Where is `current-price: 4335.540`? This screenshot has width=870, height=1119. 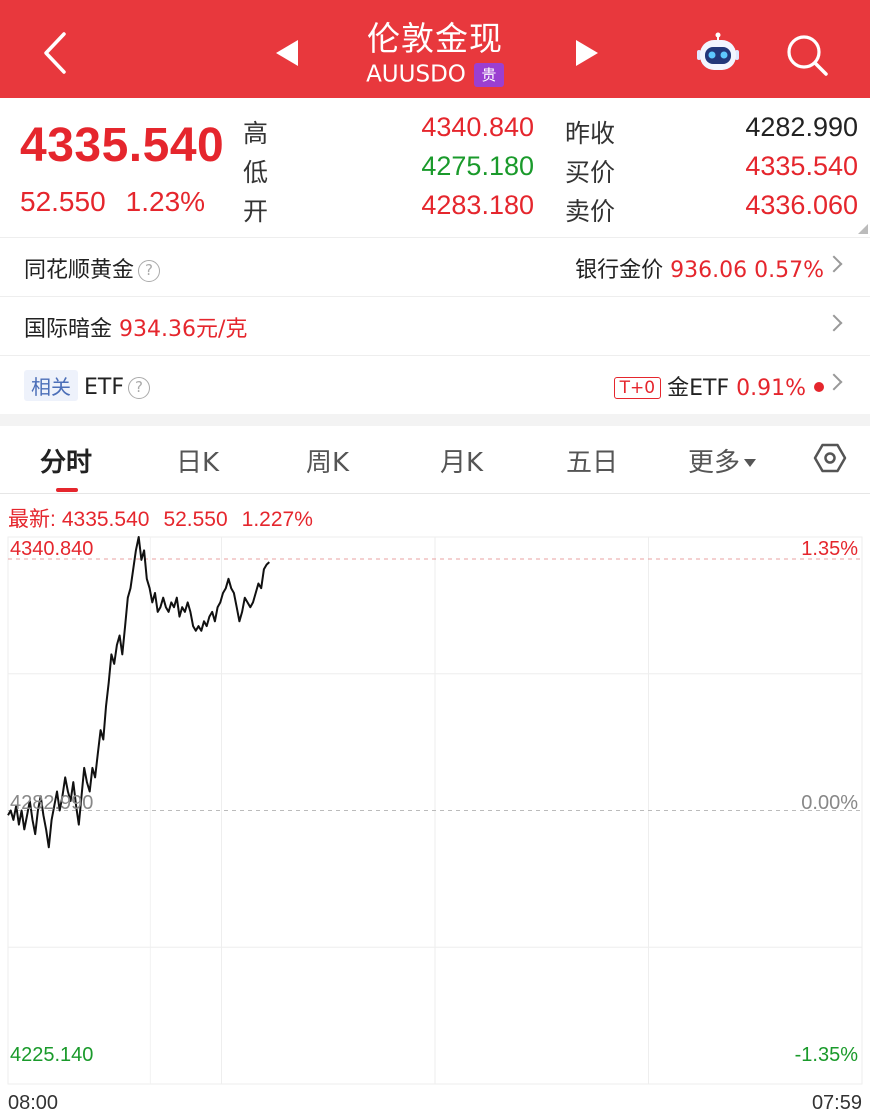 current-price: 4335.540 is located at coordinates (122, 145).